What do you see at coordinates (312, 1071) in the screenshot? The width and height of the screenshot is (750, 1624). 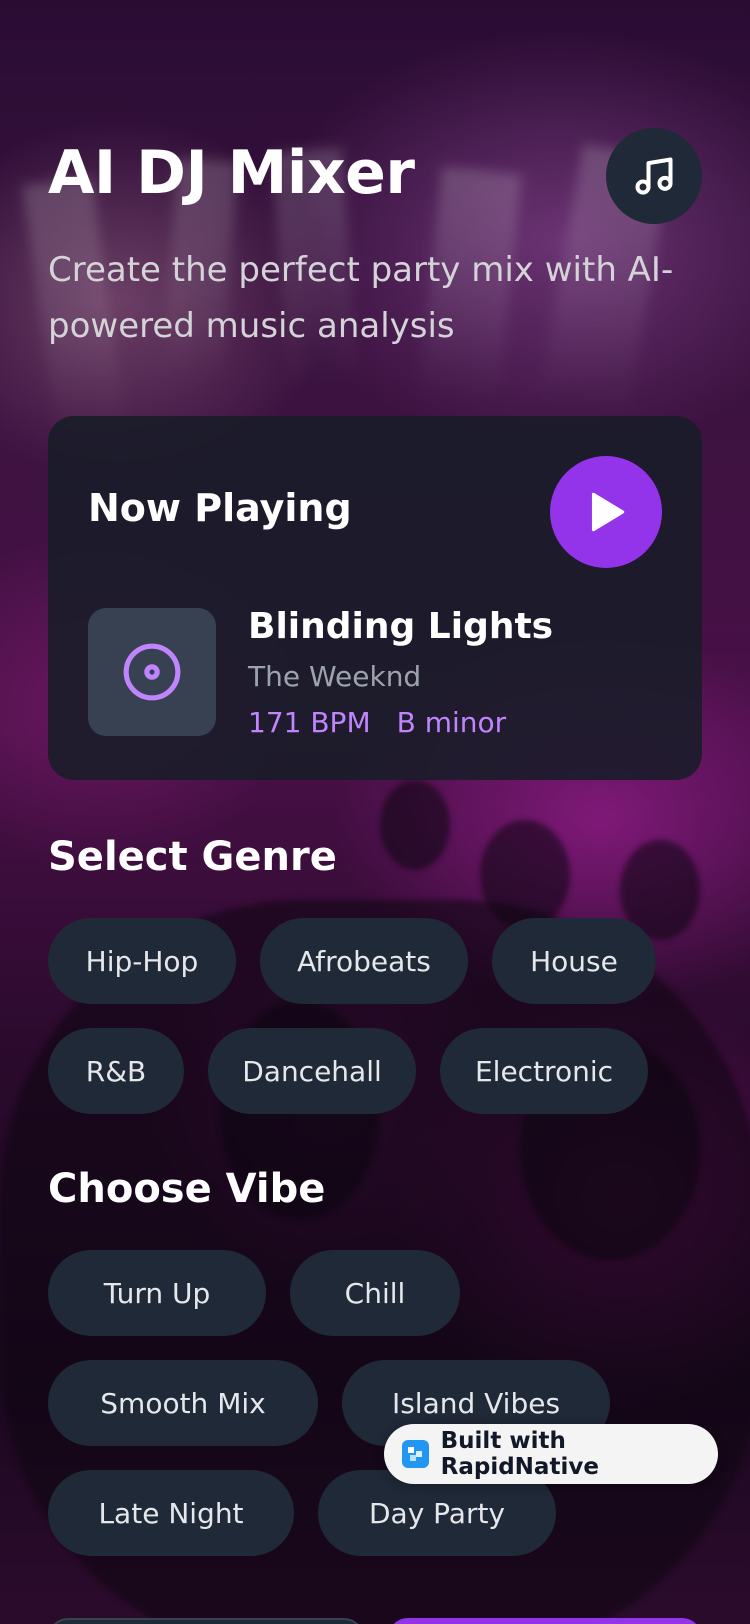 I see `genre-chip-dancehall: Dancehall` at bounding box center [312, 1071].